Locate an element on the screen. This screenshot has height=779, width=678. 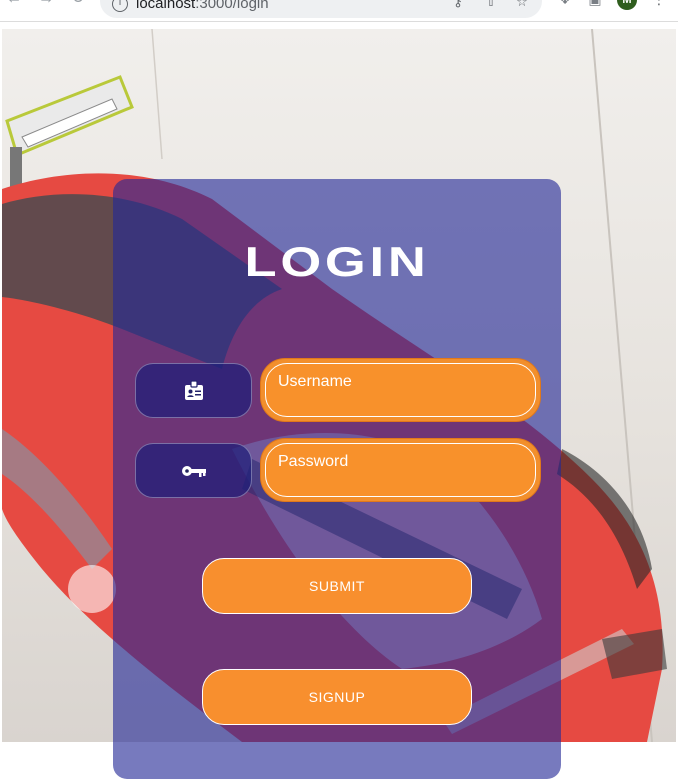
extensions-icon: ❖ is located at coordinates (565, 4).